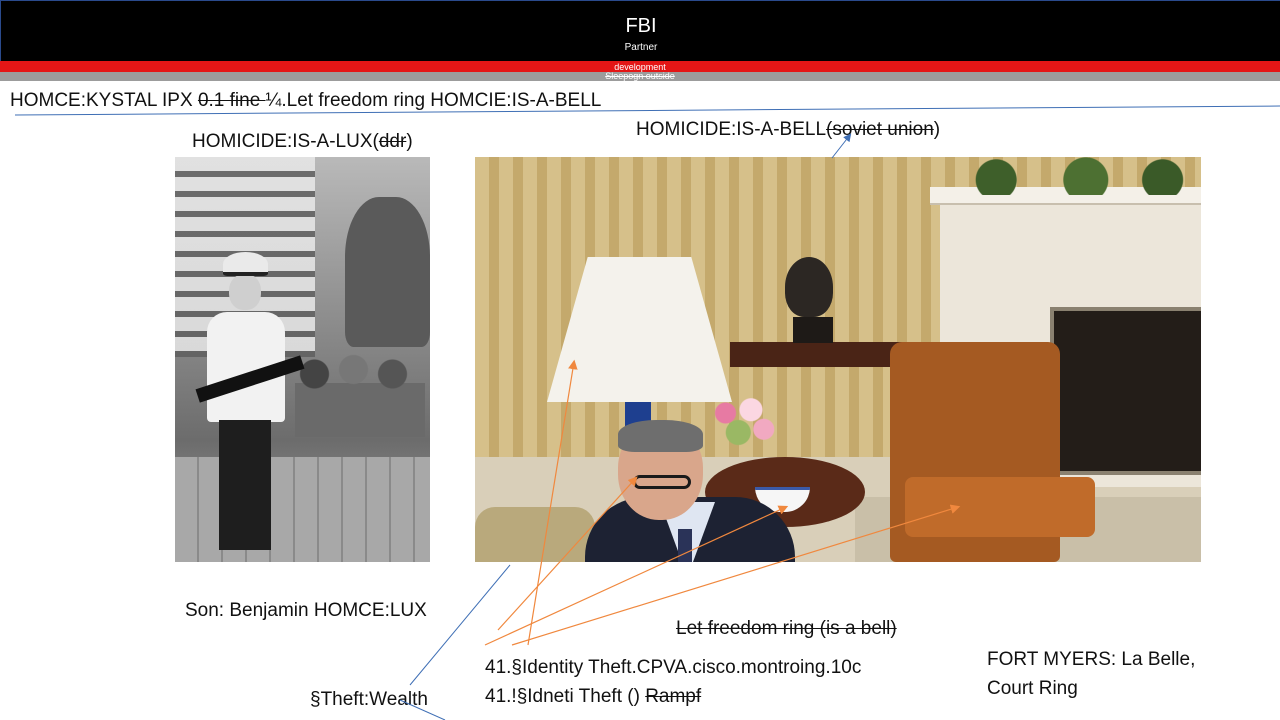 This screenshot has height=720, width=1280. I want to click on theft-wealth-label: §Theft:Wealth, so click(369, 699).